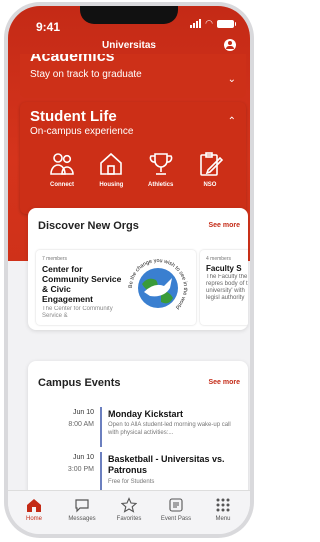 This screenshot has height=542, width=320. What do you see at coordinates (224, 225) in the screenshot?
I see `orgs-see-more-link: See more` at bounding box center [224, 225].